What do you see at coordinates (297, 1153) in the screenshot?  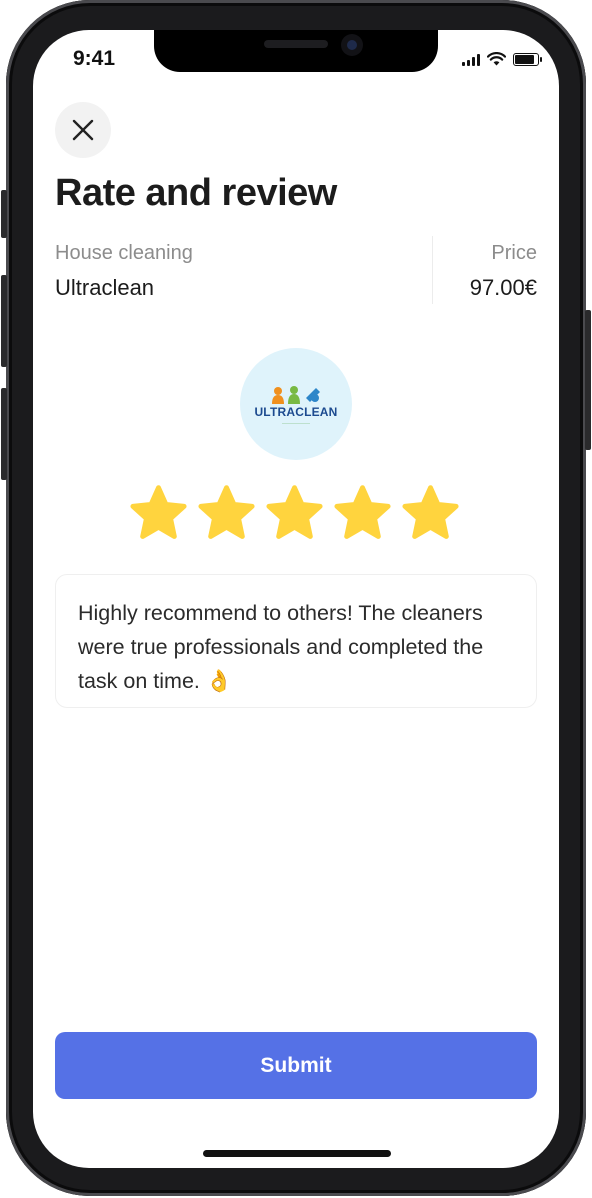 I see `home-indicator` at bounding box center [297, 1153].